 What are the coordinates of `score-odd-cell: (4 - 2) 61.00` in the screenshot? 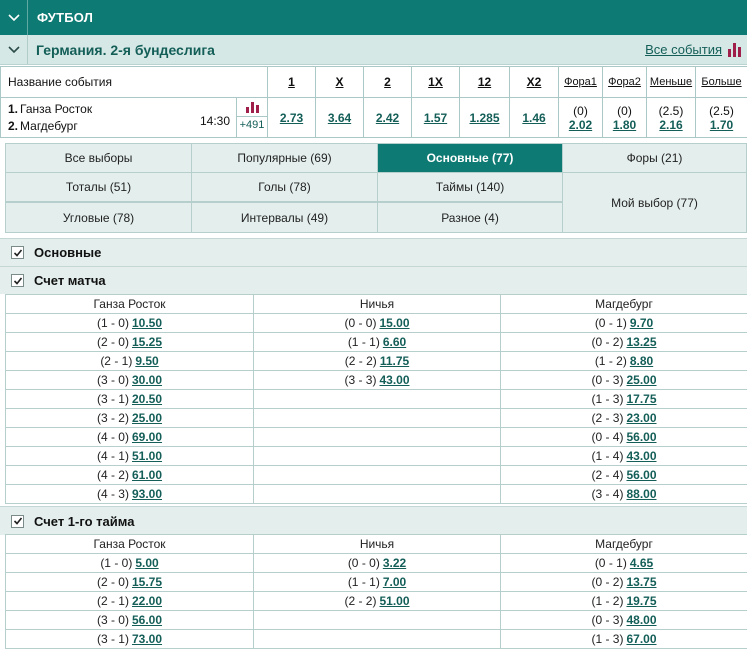 It's located at (129, 475).